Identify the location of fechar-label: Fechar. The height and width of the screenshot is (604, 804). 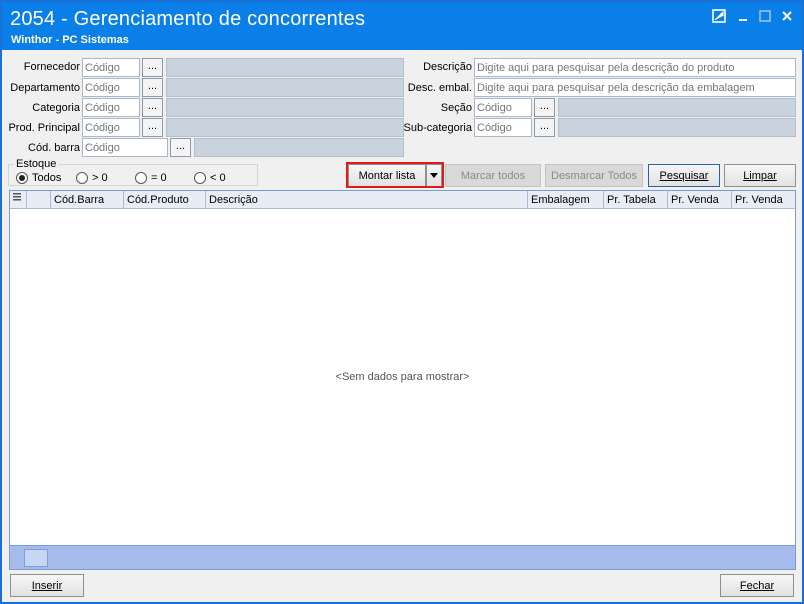
(757, 585).